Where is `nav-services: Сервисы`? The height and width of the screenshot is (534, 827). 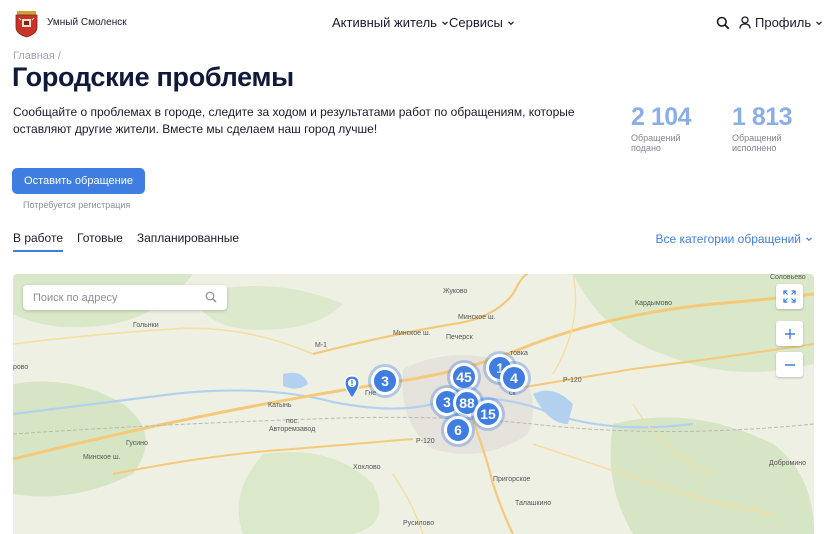
nav-services: Сервисы is located at coordinates (482, 22).